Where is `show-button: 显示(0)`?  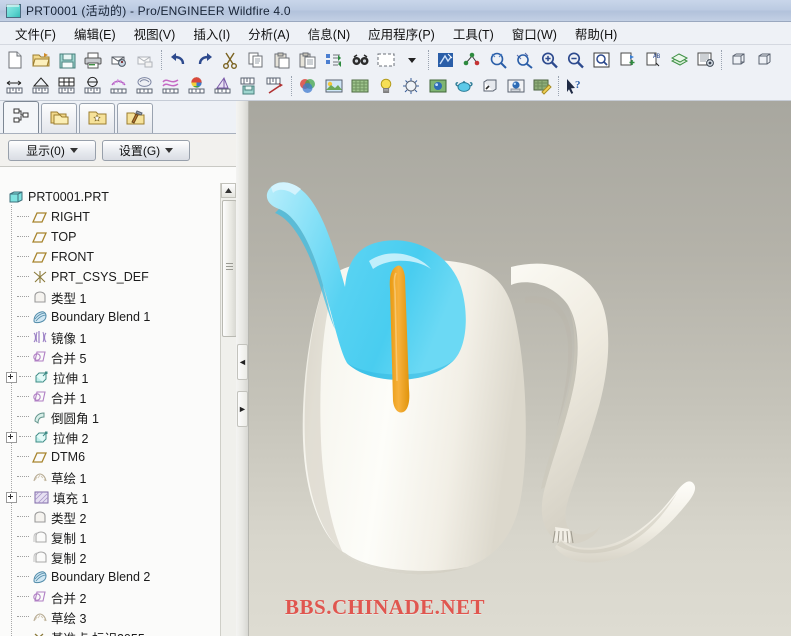
show-button: 显示(0) is located at coordinates (52, 150).